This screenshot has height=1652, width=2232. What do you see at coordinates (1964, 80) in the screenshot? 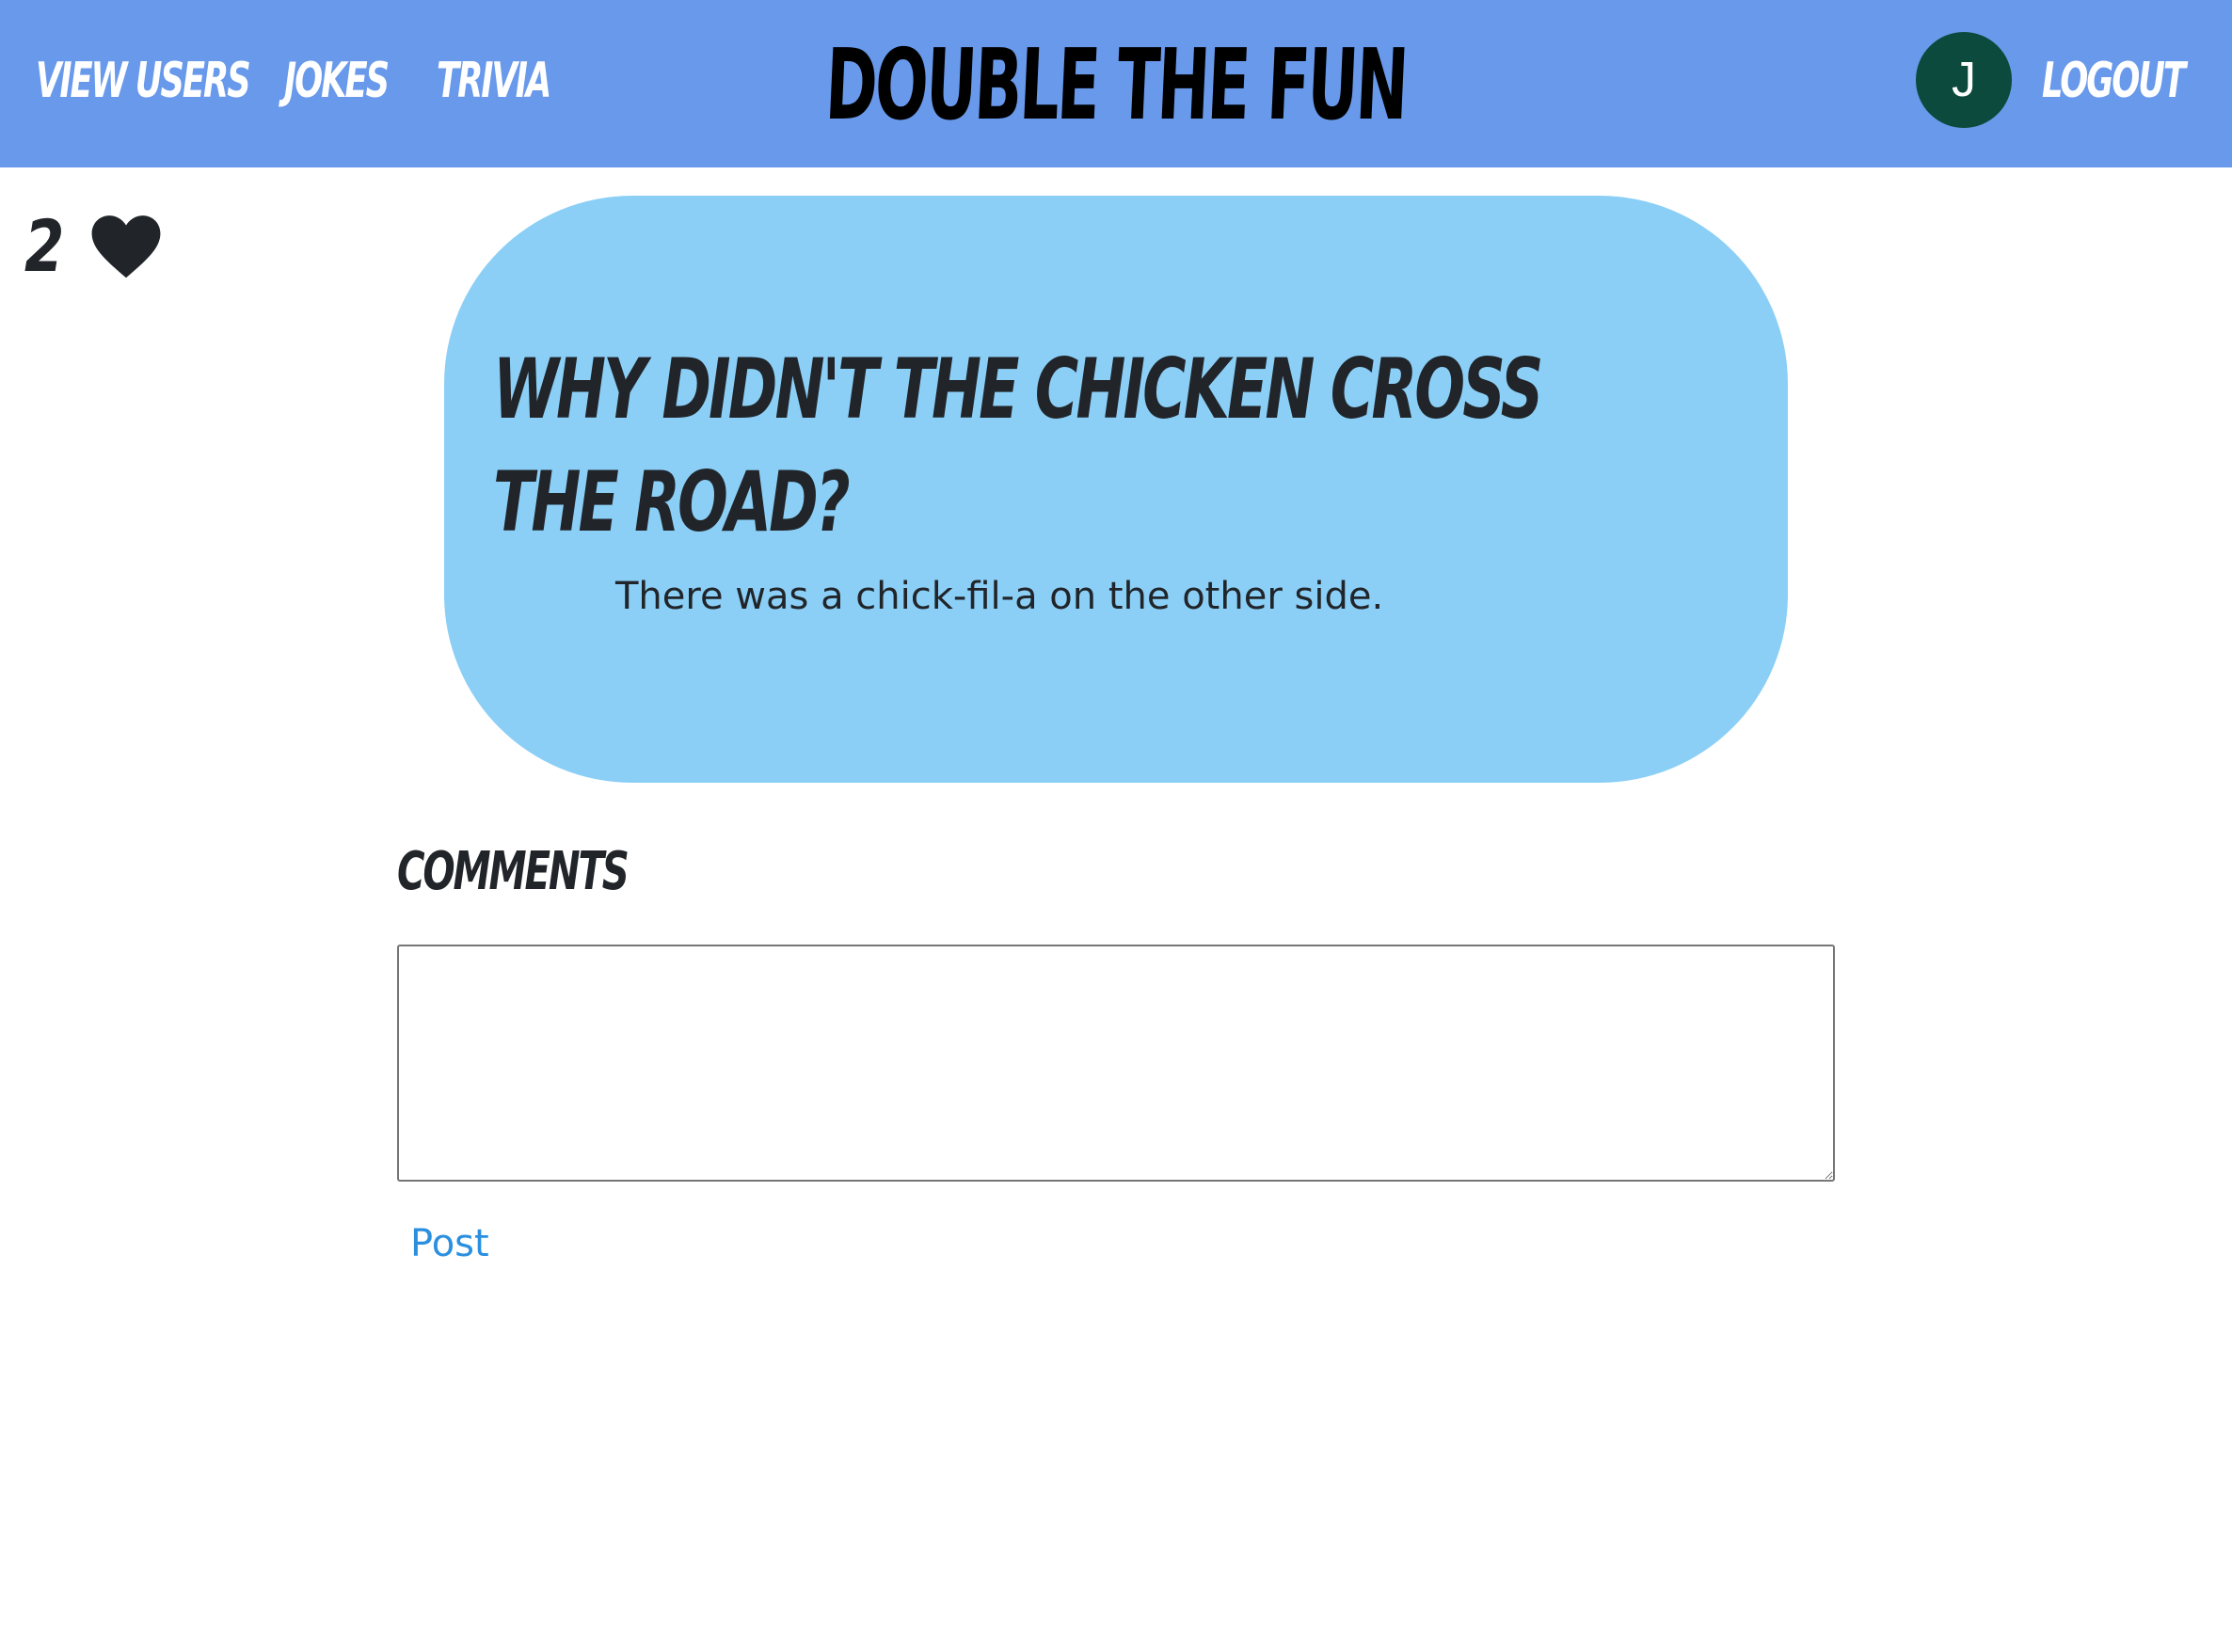
I see `user-avatar: J` at bounding box center [1964, 80].